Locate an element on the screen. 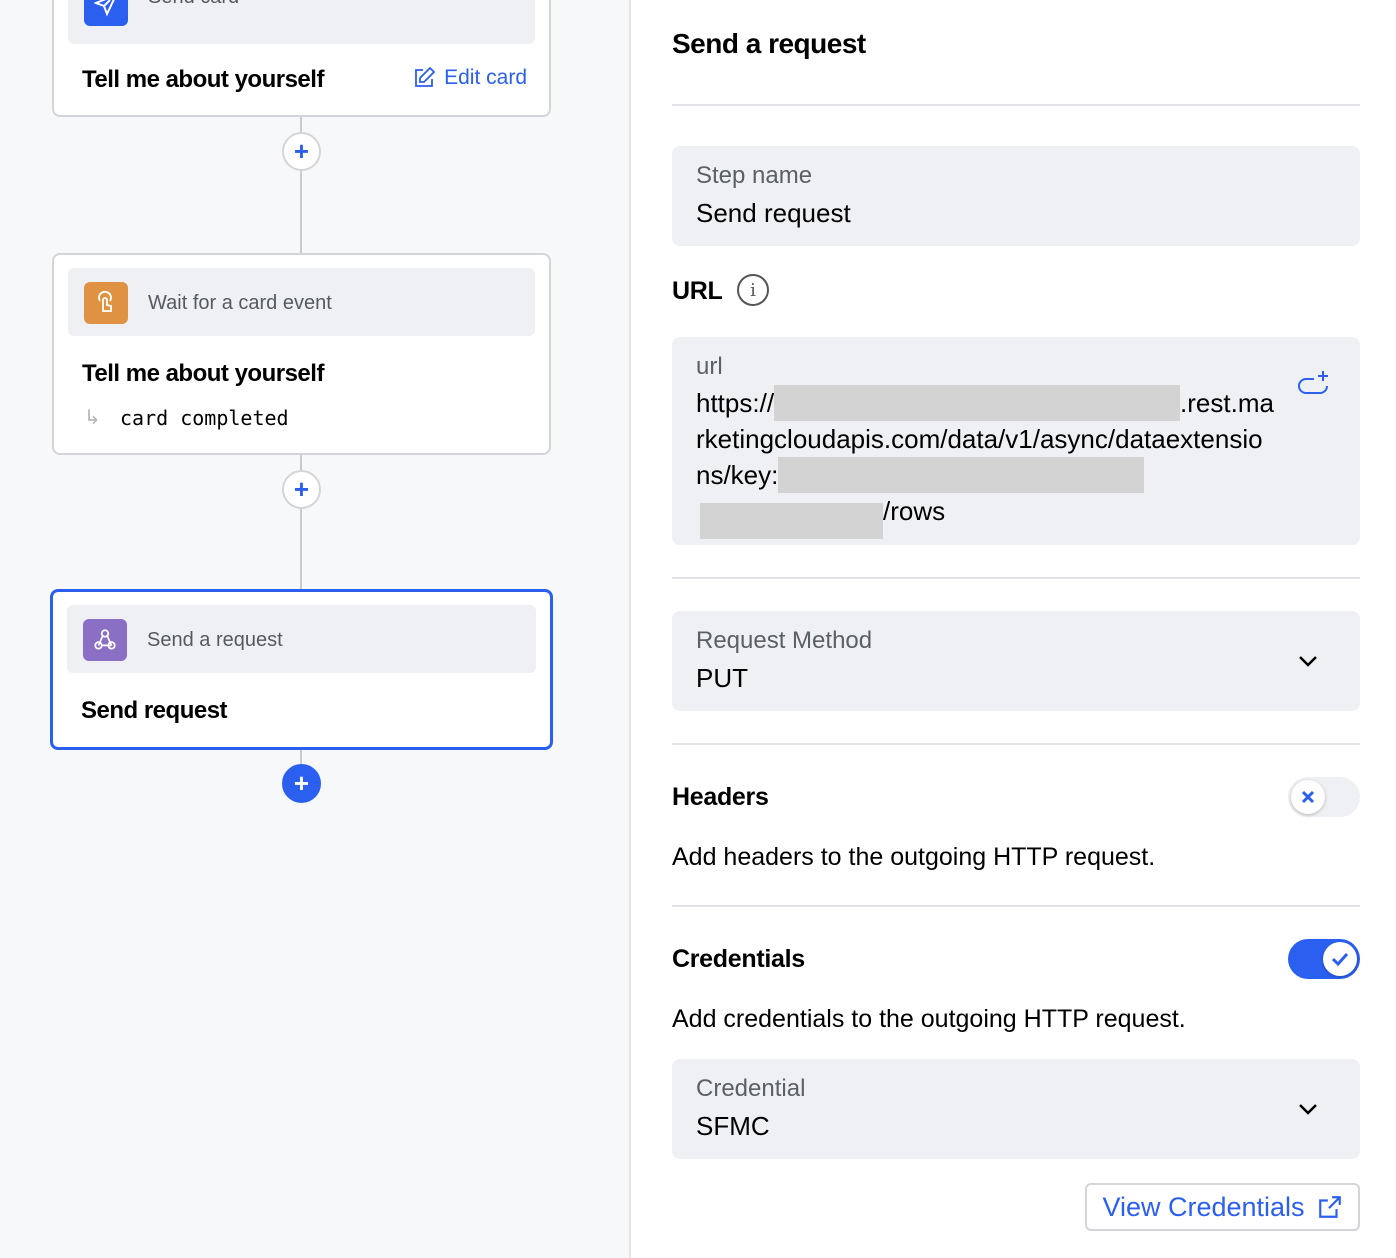 Image resolution: width=1396 pixels, height=1258 pixels. view-credentials-button: View Credentials is located at coordinates (1222, 1207).